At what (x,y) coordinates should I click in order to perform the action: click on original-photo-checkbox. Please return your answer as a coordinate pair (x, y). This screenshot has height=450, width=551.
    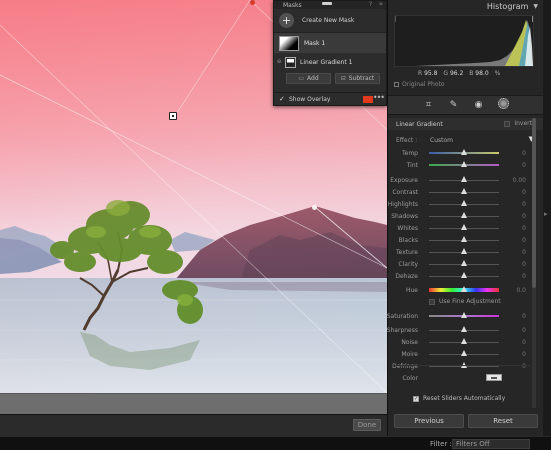
    Looking at the image, I should click on (396, 84).